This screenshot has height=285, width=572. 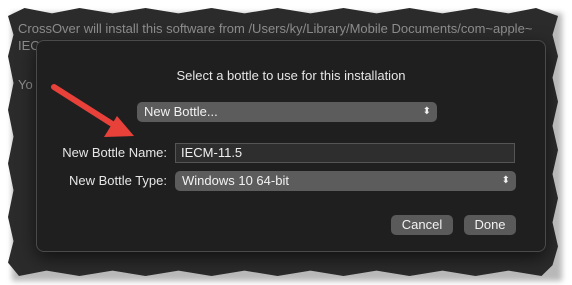 What do you see at coordinates (117, 180) in the screenshot?
I see `new-bottle-type-label: New Bottle Type:` at bounding box center [117, 180].